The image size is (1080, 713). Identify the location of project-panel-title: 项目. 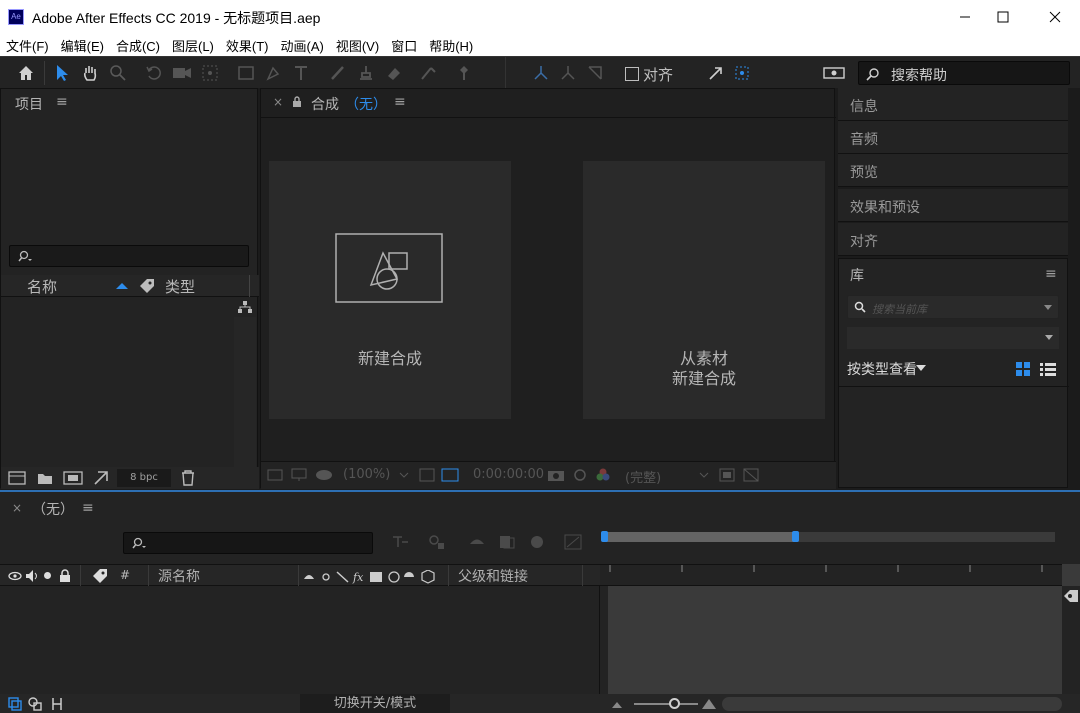
(29, 104).